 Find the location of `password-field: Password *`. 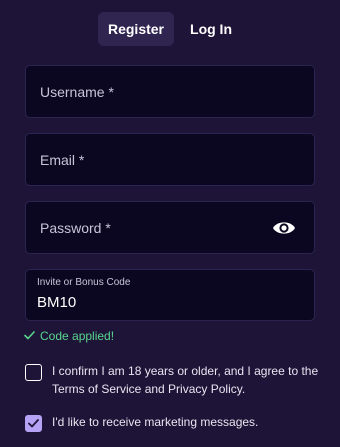

password-field: Password * is located at coordinates (170, 227).